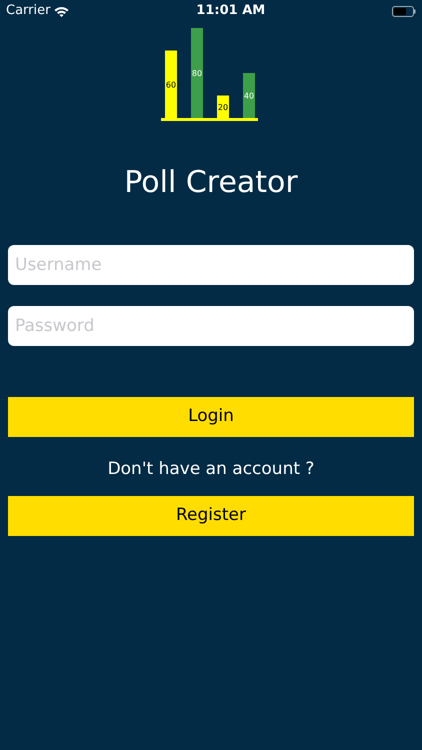 The width and height of the screenshot is (422, 750). I want to click on bar-value-label: 40, so click(249, 96).